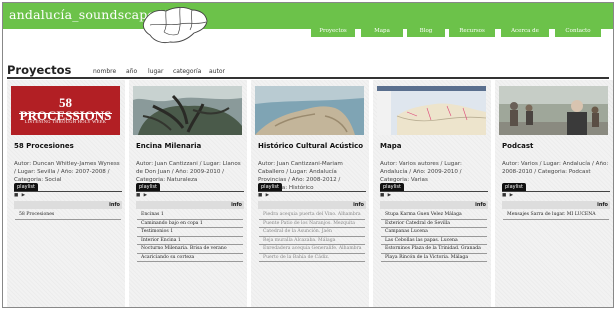  Describe the element at coordinates (104, 71) in the screenshot. I see `sort-nombre: nombre` at that location.